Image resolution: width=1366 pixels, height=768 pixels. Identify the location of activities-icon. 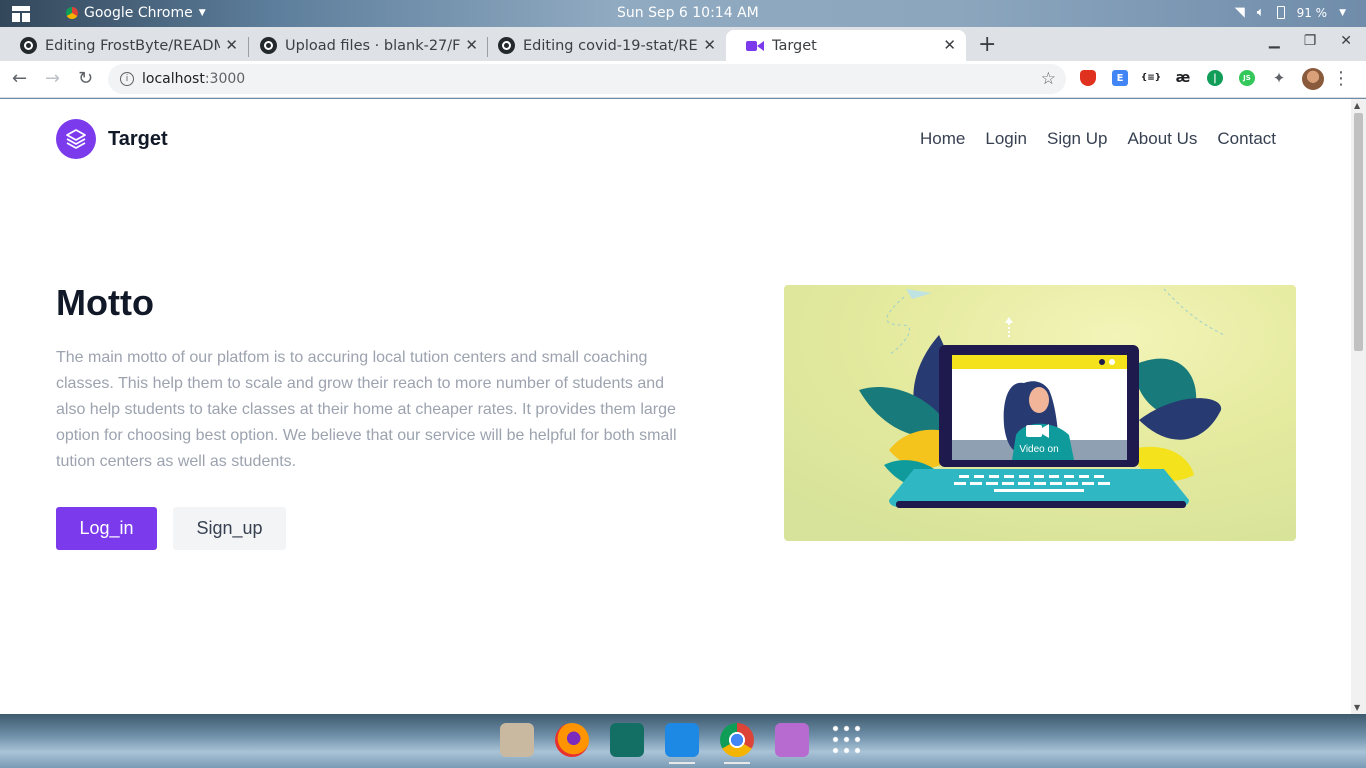
(21, 14).